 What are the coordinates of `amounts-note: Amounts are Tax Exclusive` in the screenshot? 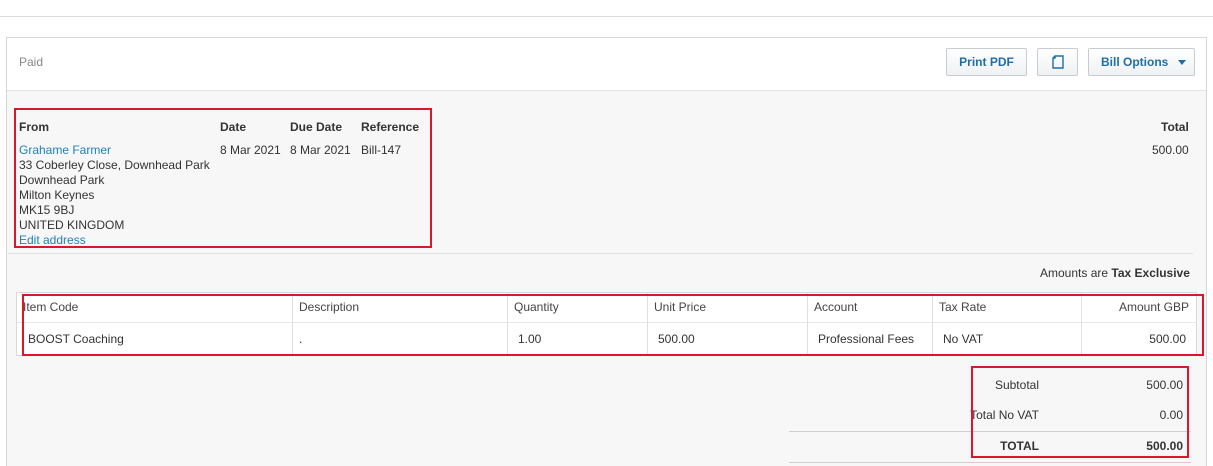 It's located at (1115, 273).